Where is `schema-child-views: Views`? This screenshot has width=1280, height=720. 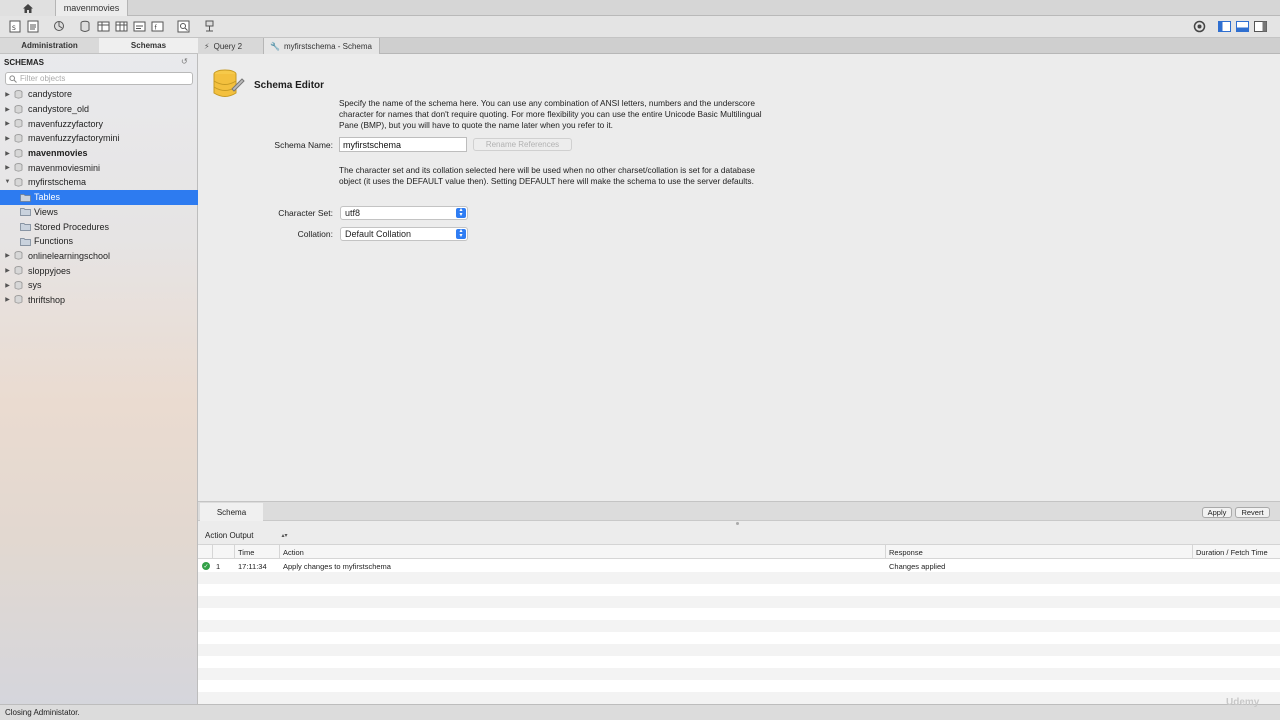
schema-child-views: Views is located at coordinates (99, 212).